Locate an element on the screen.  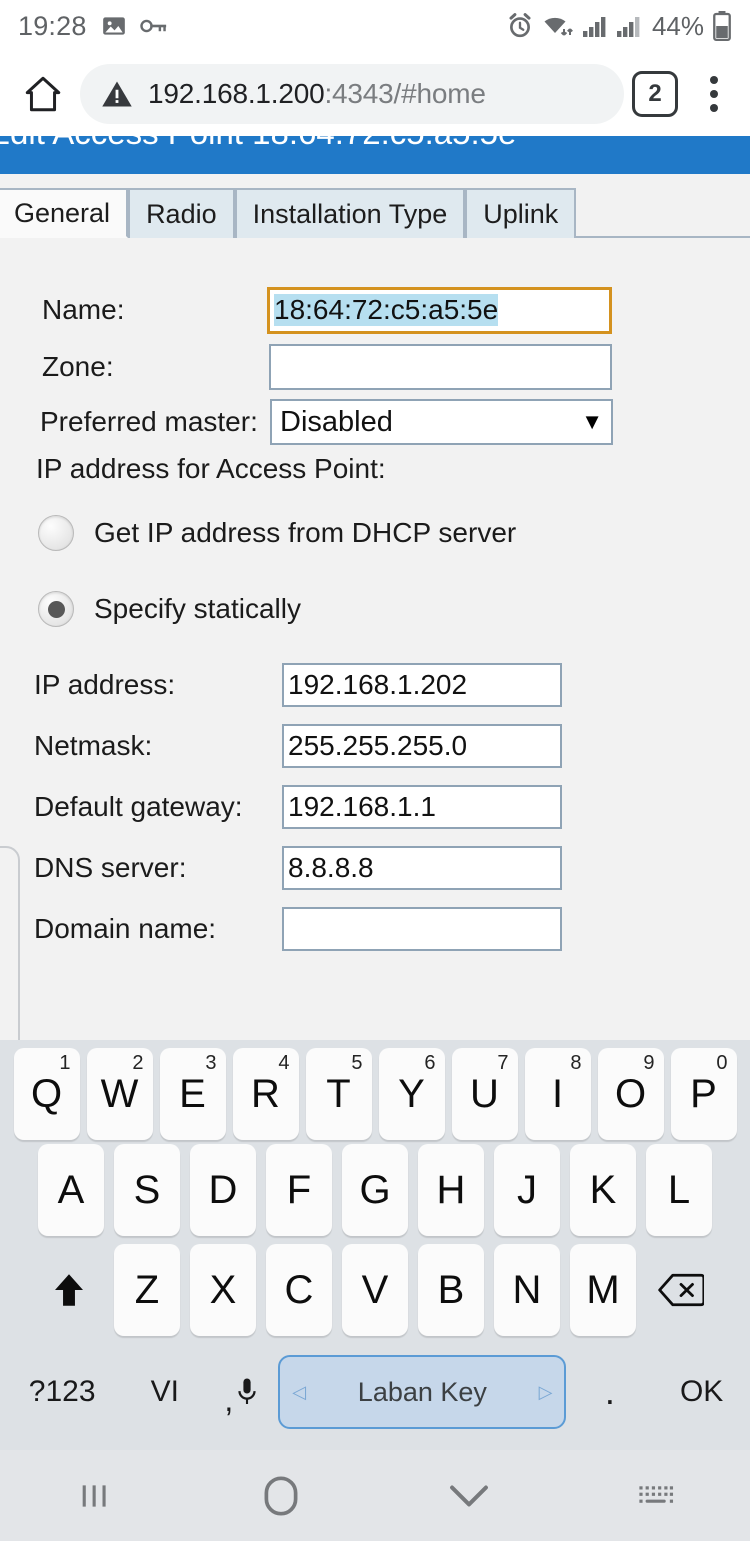
chevron-down-icon is located at coordinates (469, 1496).